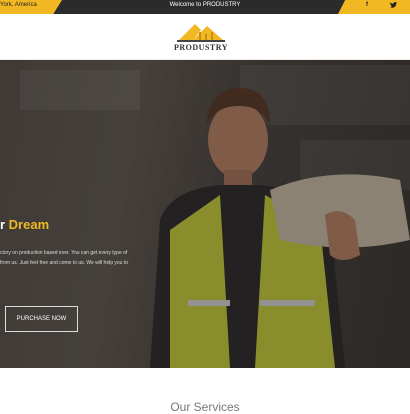 This screenshot has height=414, width=410. Describe the element at coordinates (41, 319) in the screenshot. I see `purchase-now-button: PURCHASE NOW` at that location.